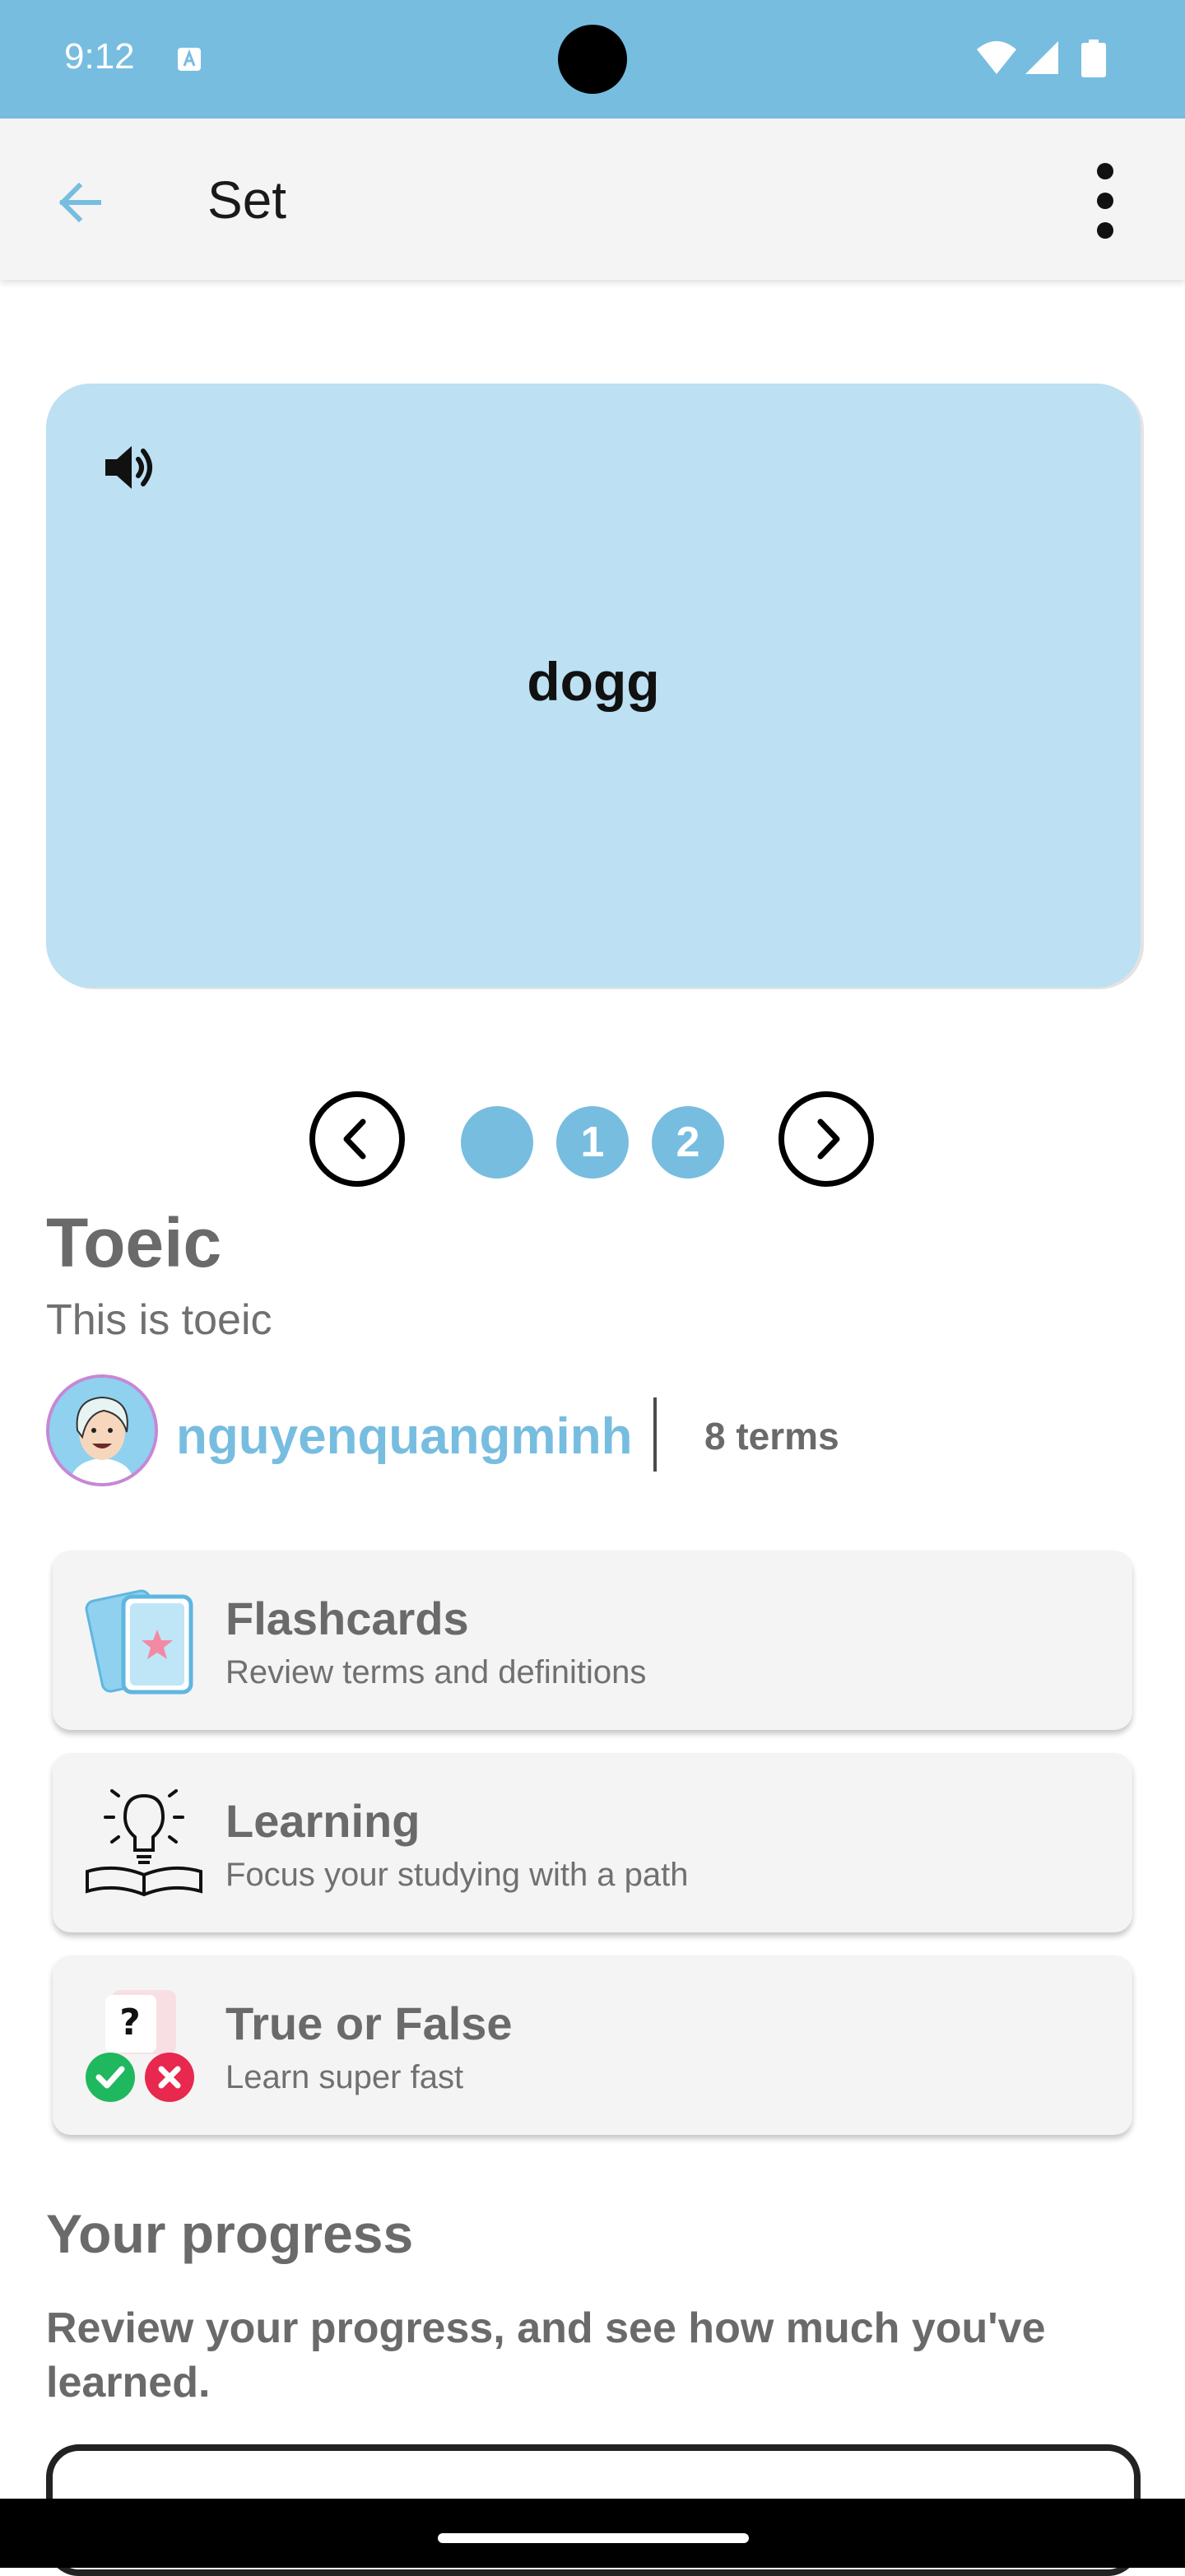 This screenshot has width=1185, height=2576. What do you see at coordinates (592, 199) in the screenshot?
I see `app-bar: Set` at bounding box center [592, 199].